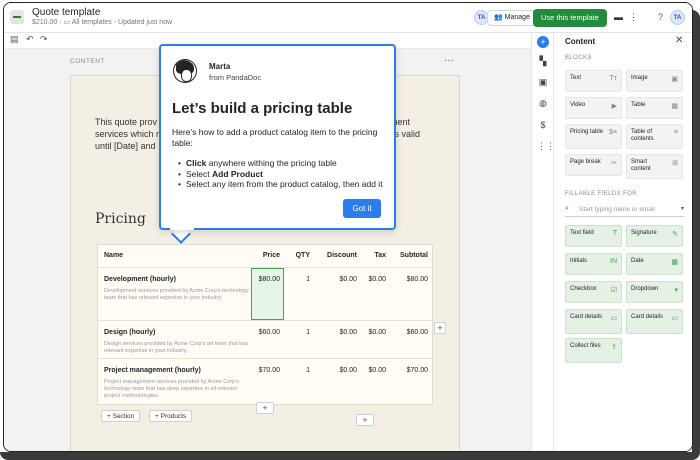  What do you see at coordinates (675, 132) in the screenshot?
I see `table-of-contents-icon: ≡` at bounding box center [675, 132].